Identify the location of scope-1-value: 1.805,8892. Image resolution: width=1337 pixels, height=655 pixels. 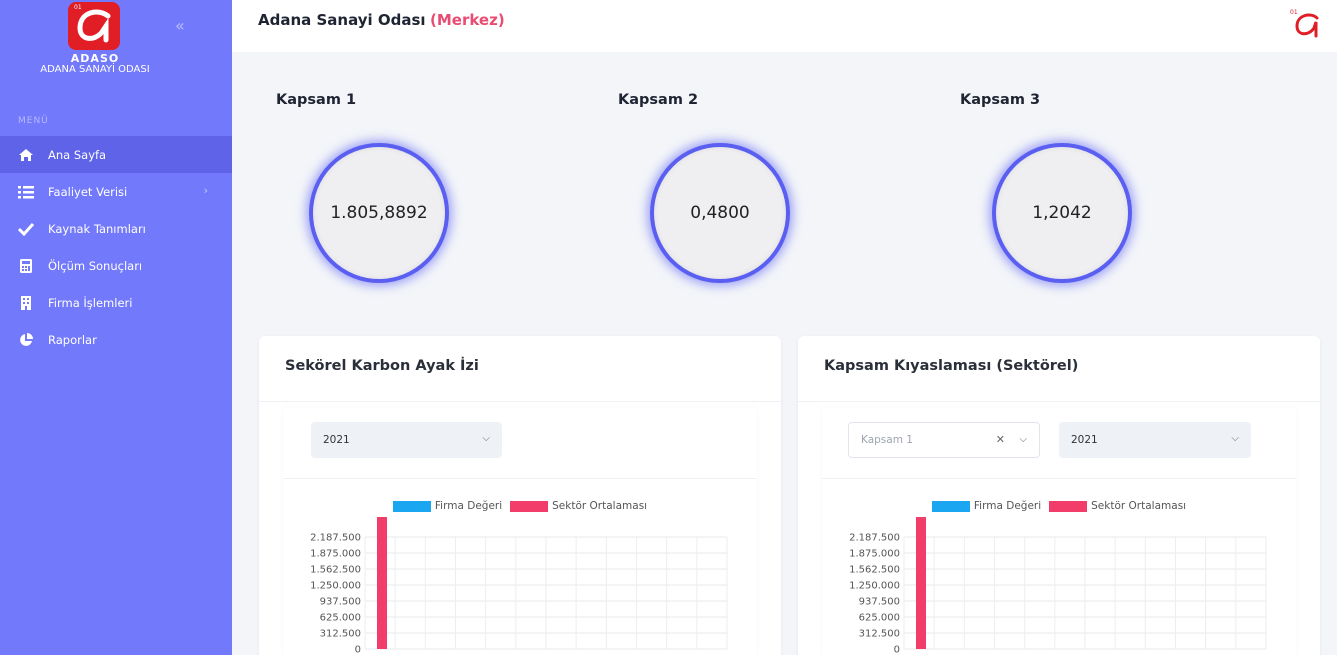
(379, 213).